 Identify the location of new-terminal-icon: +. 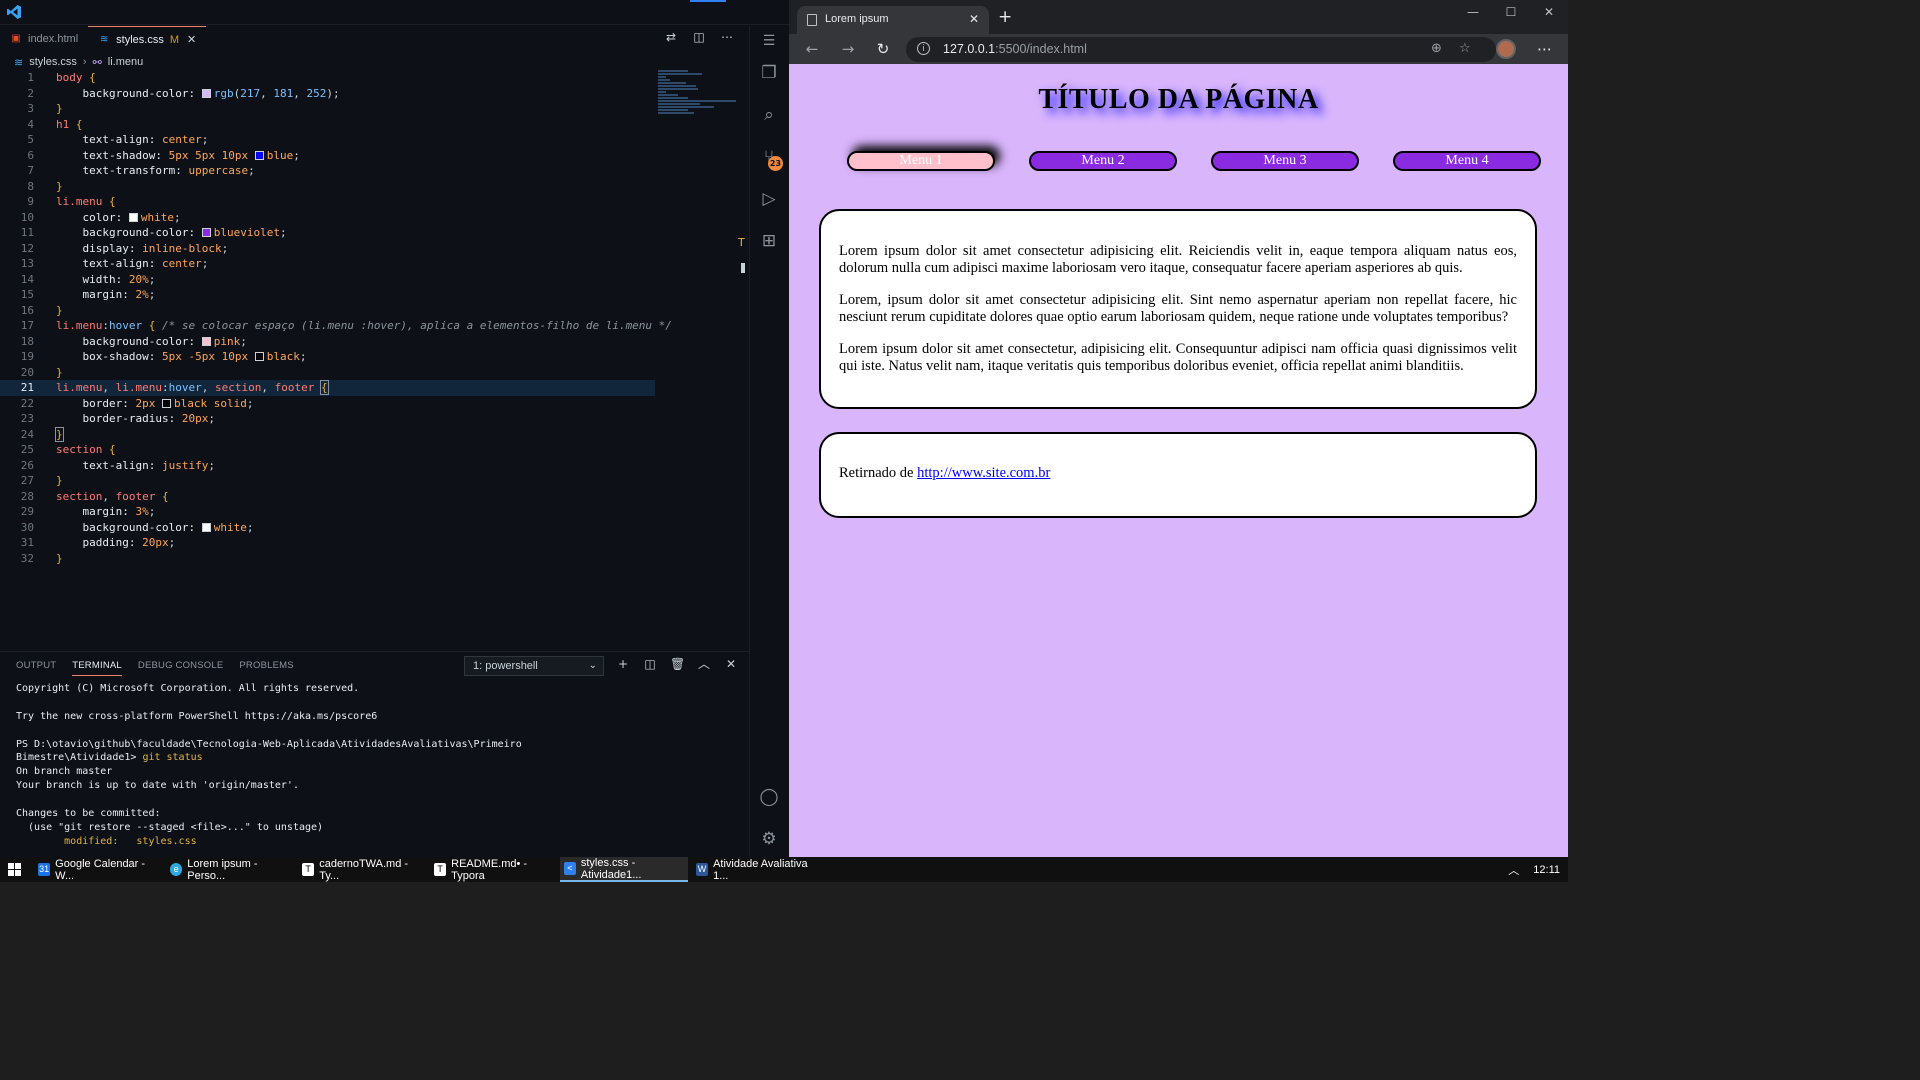
(623, 664).